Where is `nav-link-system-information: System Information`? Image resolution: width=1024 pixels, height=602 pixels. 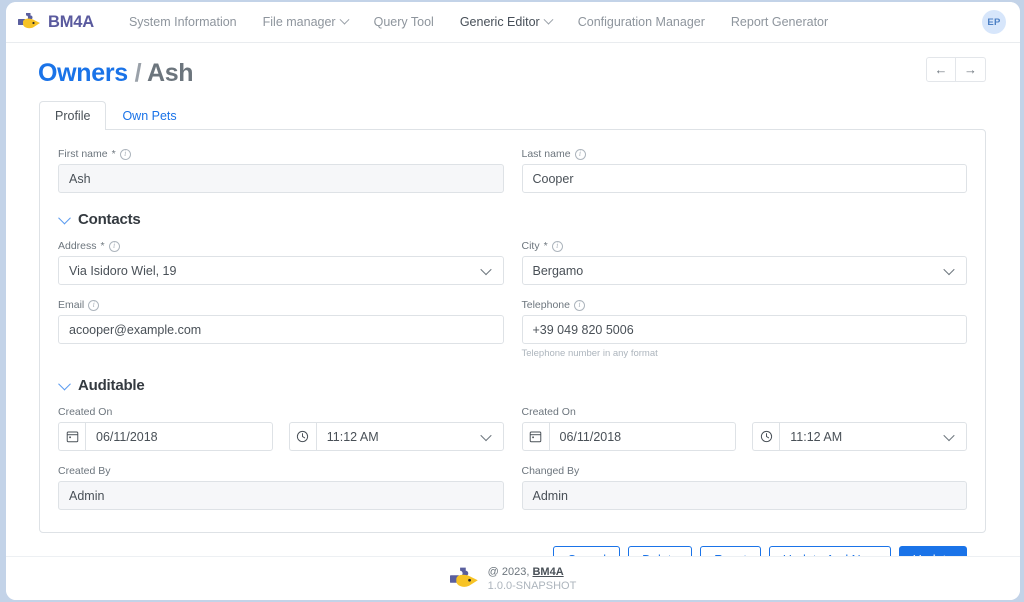
nav-link-system-information: System Information is located at coordinates (183, 22).